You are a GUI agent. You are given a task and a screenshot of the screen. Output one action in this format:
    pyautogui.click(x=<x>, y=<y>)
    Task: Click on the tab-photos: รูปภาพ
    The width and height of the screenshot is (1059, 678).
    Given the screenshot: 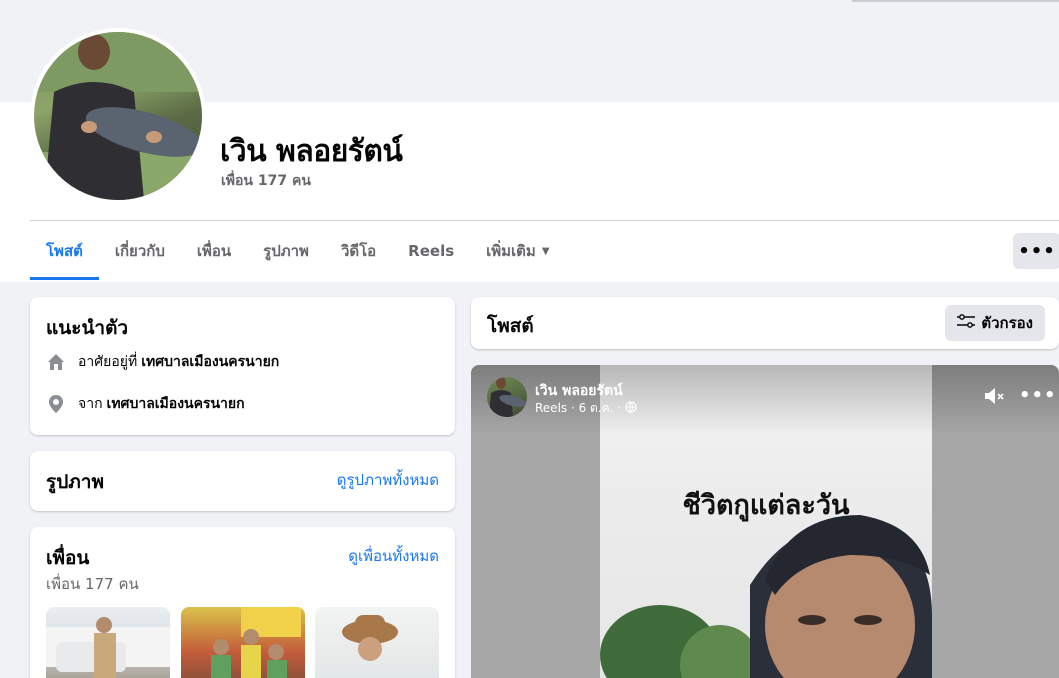 What is the action you would take?
    pyautogui.click(x=286, y=251)
    